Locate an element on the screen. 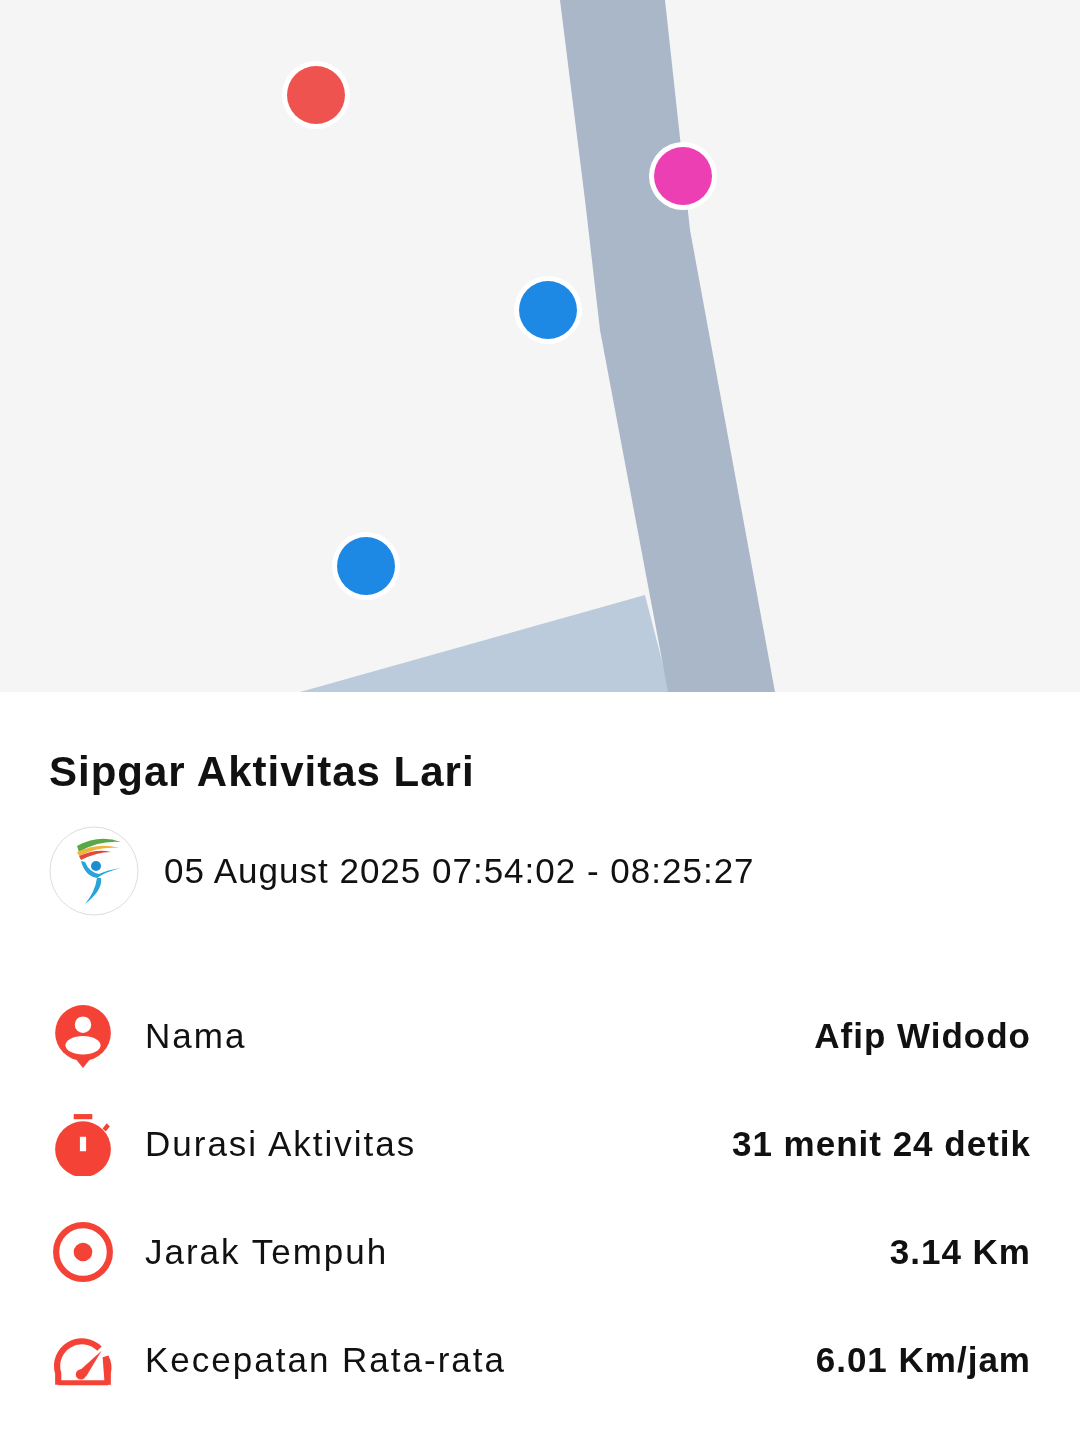 The height and width of the screenshot is (1452, 1080). person-pin-icon is located at coordinates (83, 1036).